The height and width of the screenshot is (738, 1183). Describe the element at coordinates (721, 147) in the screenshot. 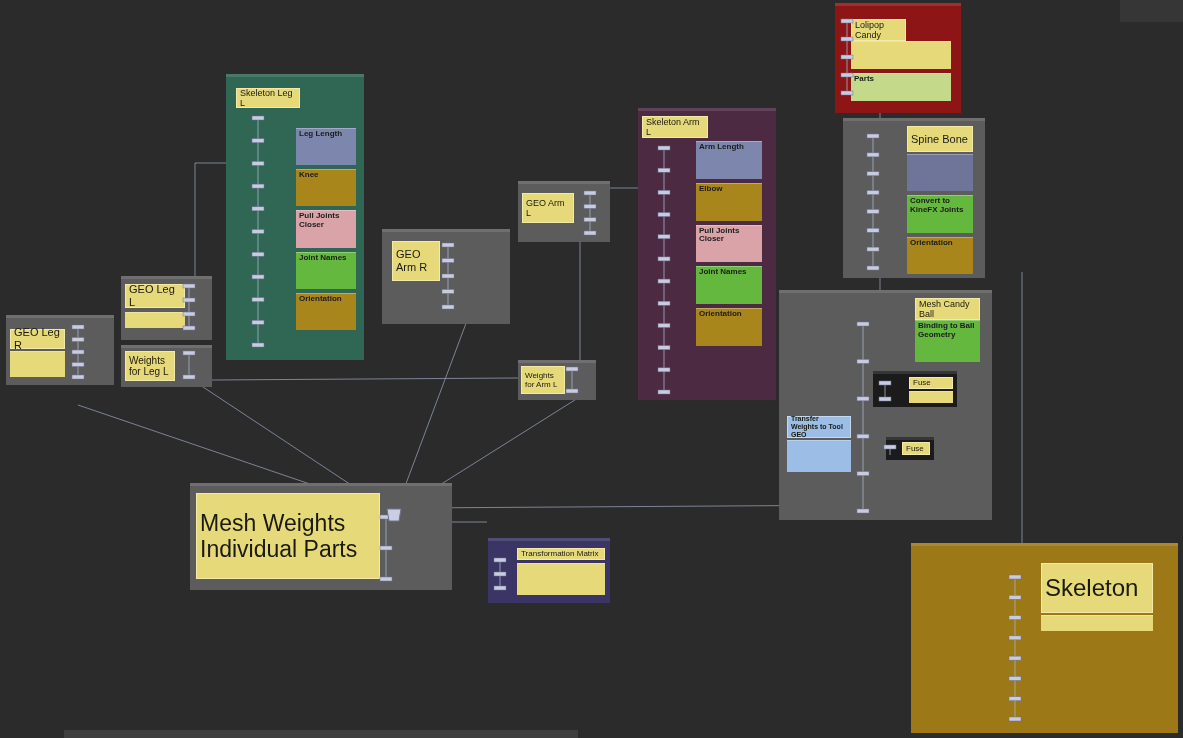

I see `note-heading: Arm Length` at that location.